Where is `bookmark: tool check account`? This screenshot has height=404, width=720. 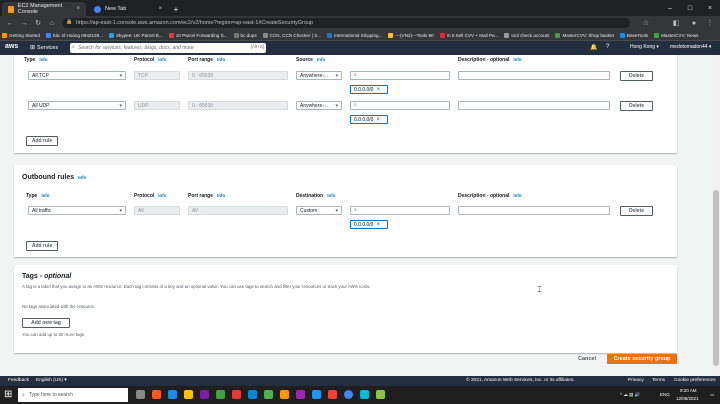 bookmark: tool check account is located at coordinates (526, 35).